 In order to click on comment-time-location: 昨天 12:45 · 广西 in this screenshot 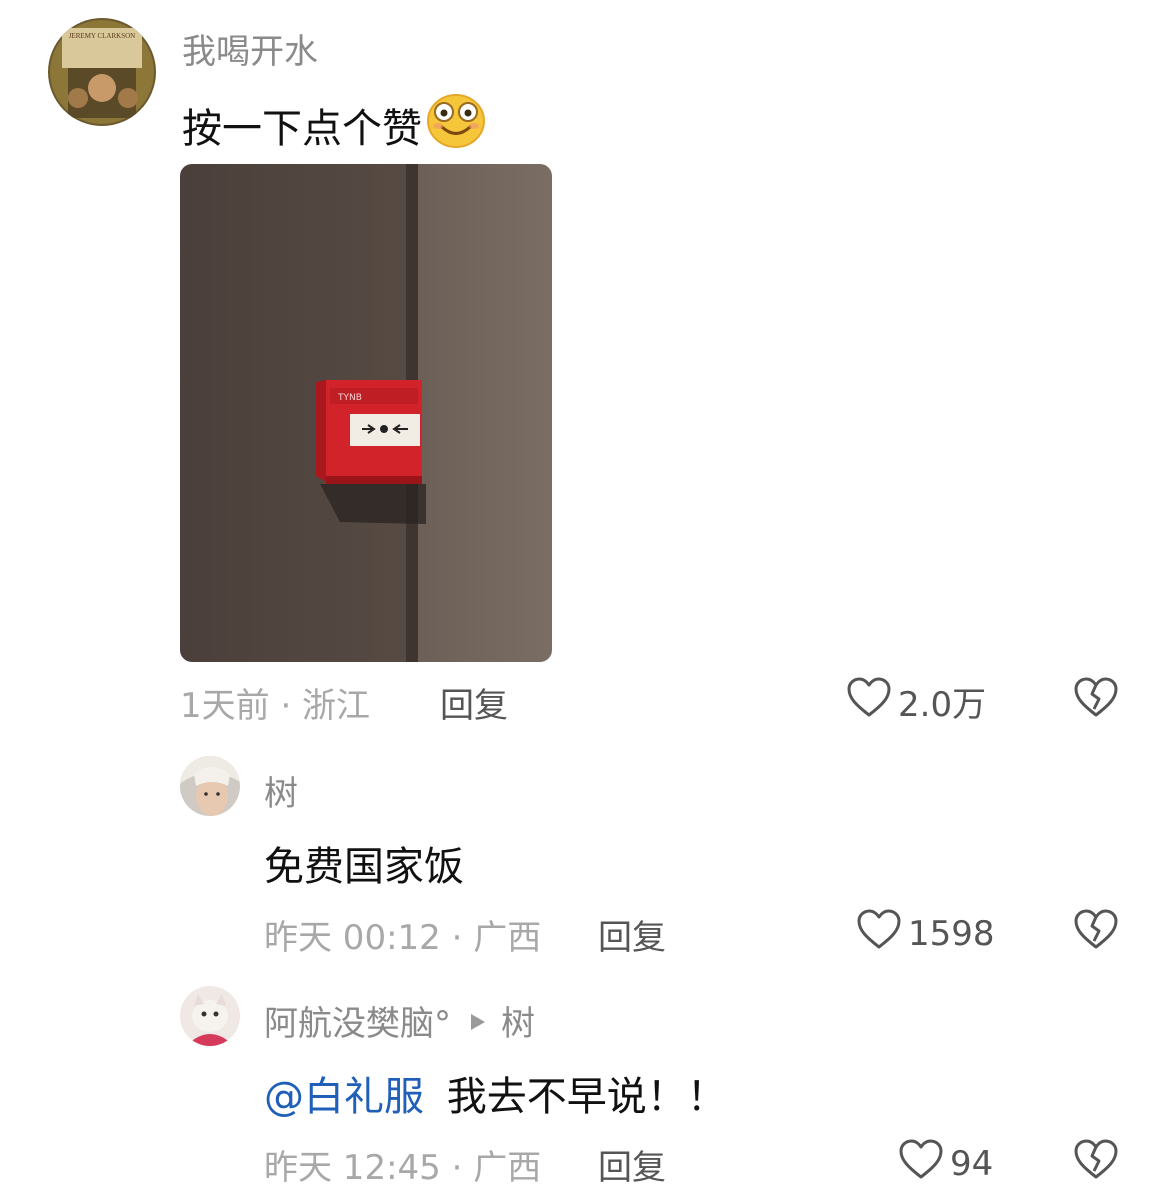, I will do `click(403, 1168)`.